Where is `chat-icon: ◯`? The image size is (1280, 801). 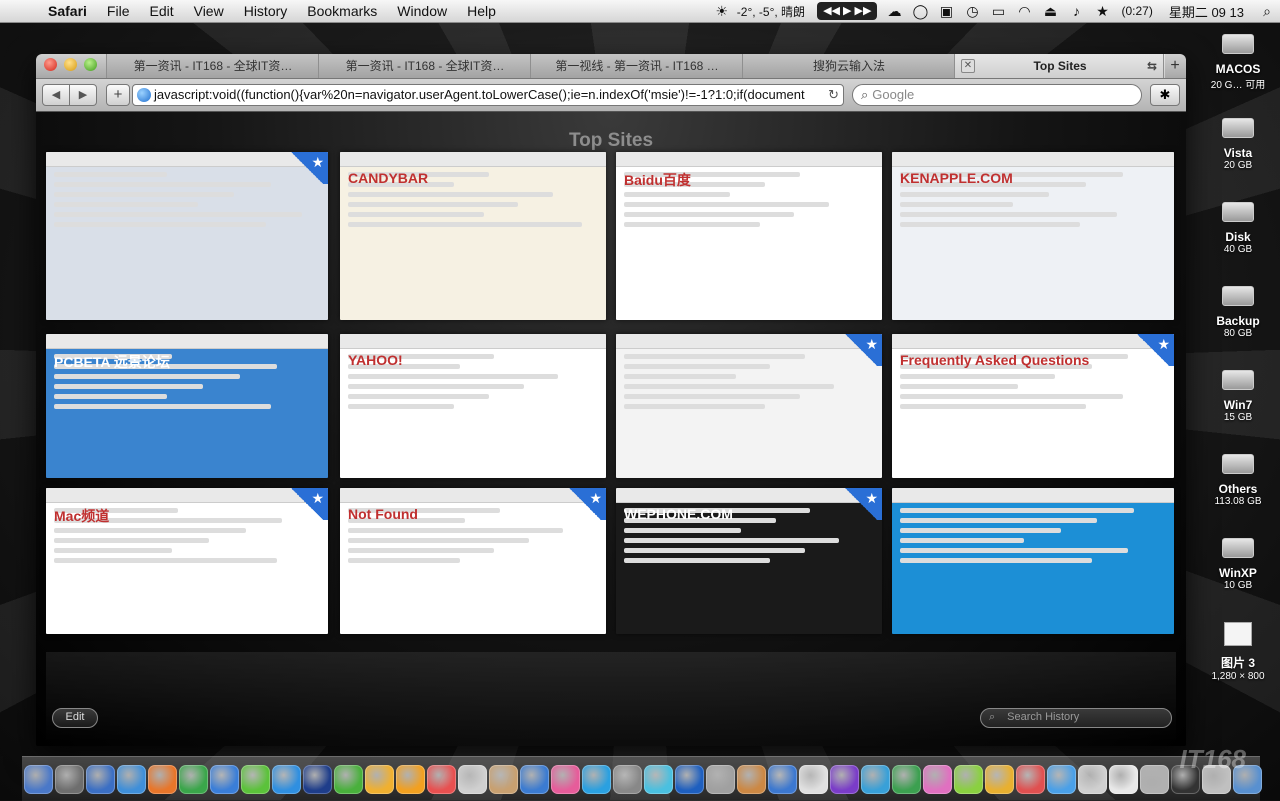 chat-icon: ◯ is located at coordinates (920, 11).